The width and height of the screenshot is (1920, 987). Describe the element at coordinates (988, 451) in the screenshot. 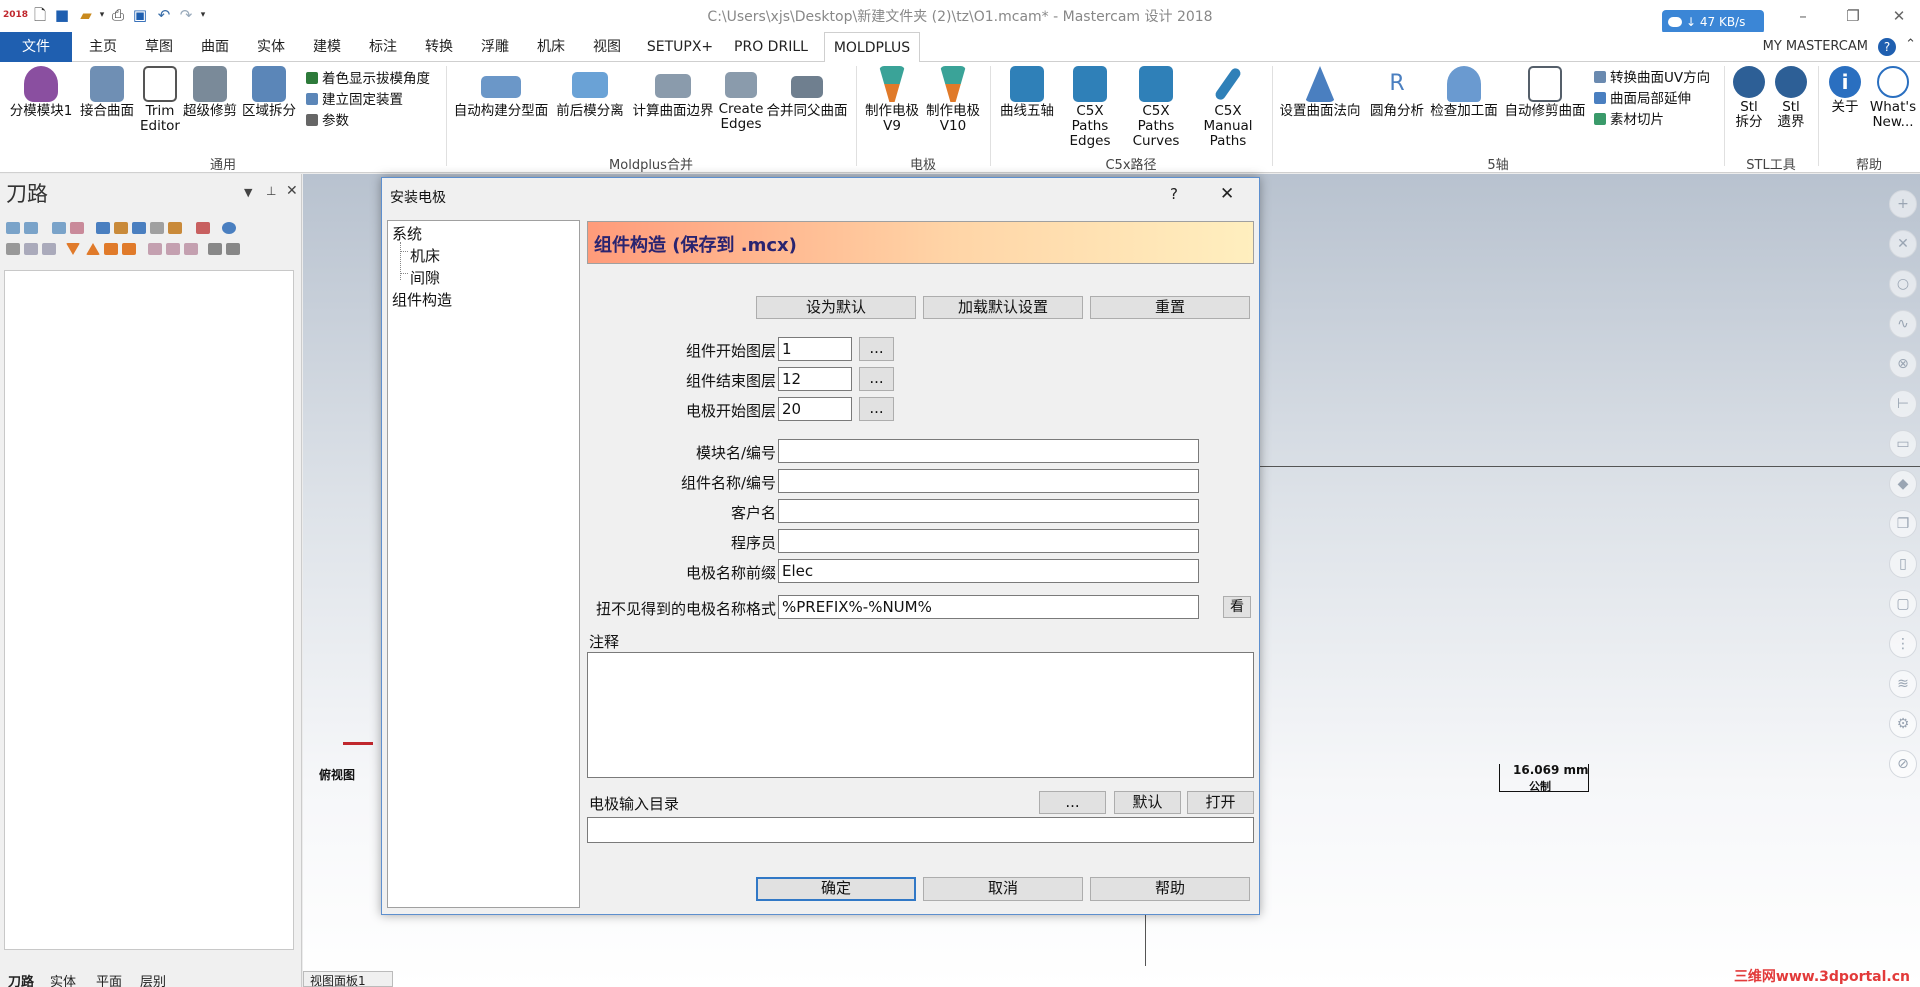

I see `module-name-input` at that location.